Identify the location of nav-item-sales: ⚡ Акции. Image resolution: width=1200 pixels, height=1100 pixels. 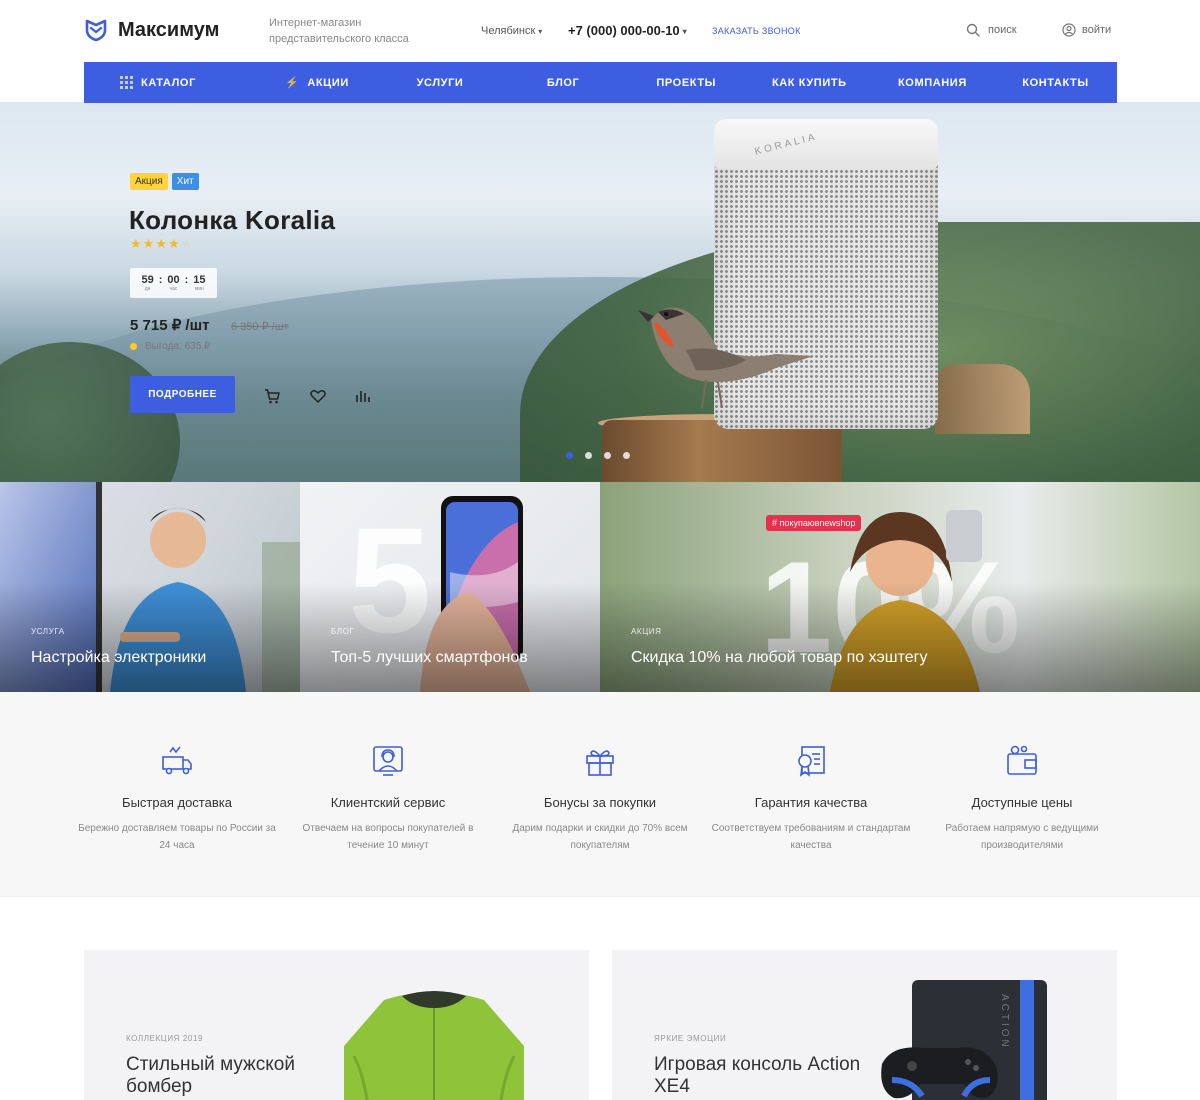
(316, 82).